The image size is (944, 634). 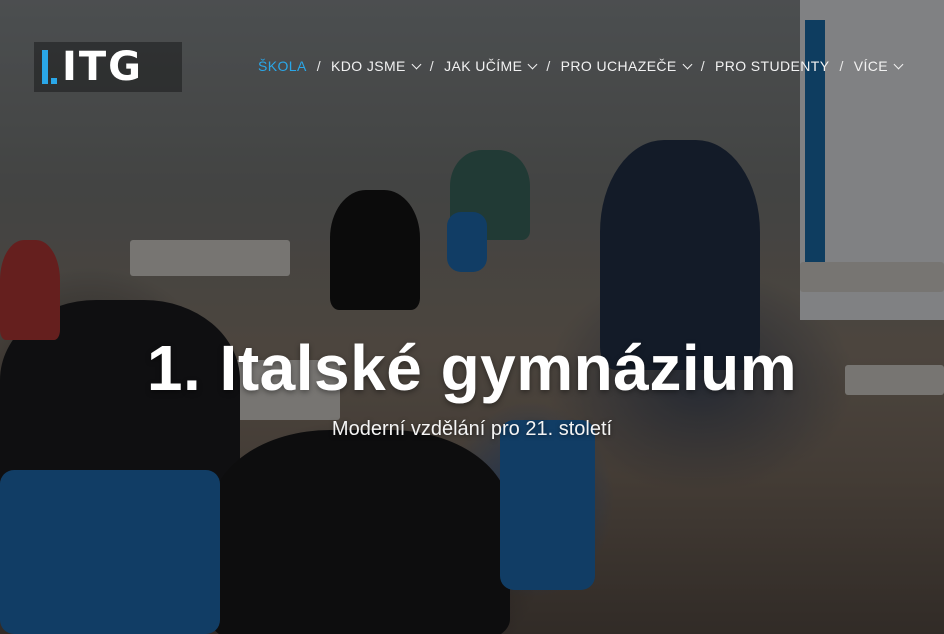 I want to click on logo-dot-shape, so click(x=54, y=81).